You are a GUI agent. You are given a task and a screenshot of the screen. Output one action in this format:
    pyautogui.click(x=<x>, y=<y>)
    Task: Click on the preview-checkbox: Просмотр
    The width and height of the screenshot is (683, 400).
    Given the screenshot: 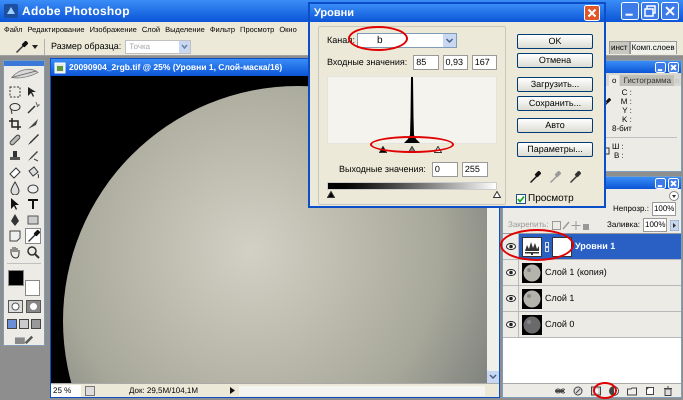 What is the action you would take?
    pyautogui.click(x=545, y=198)
    